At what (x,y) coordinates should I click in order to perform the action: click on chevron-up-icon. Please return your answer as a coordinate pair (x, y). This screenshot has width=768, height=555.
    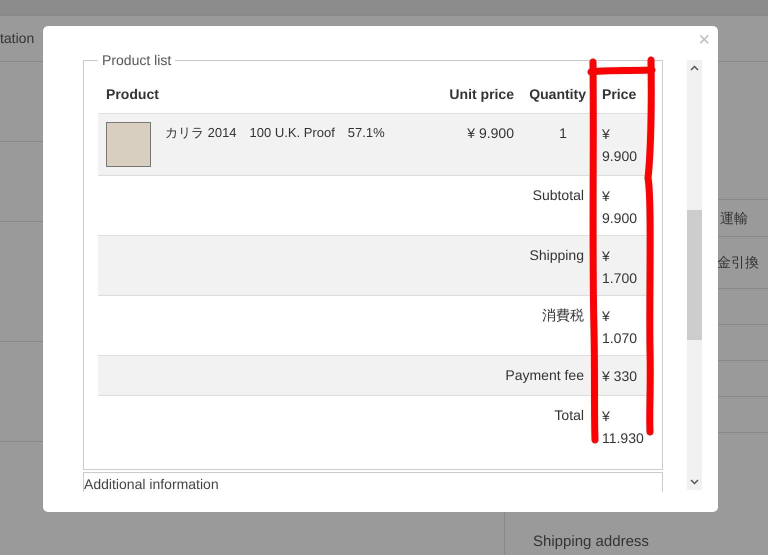
    Looking at the image, I should click on (694, 68).